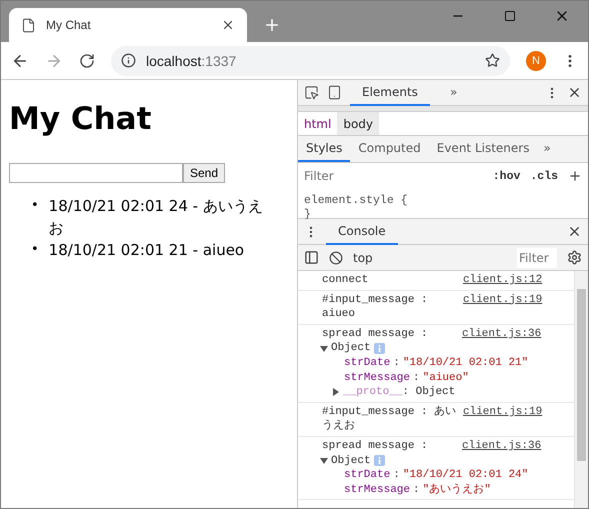 The height and width of the screenshot is (509, 589). I want to click on collapsed-caret-icon, so click(336, 392).